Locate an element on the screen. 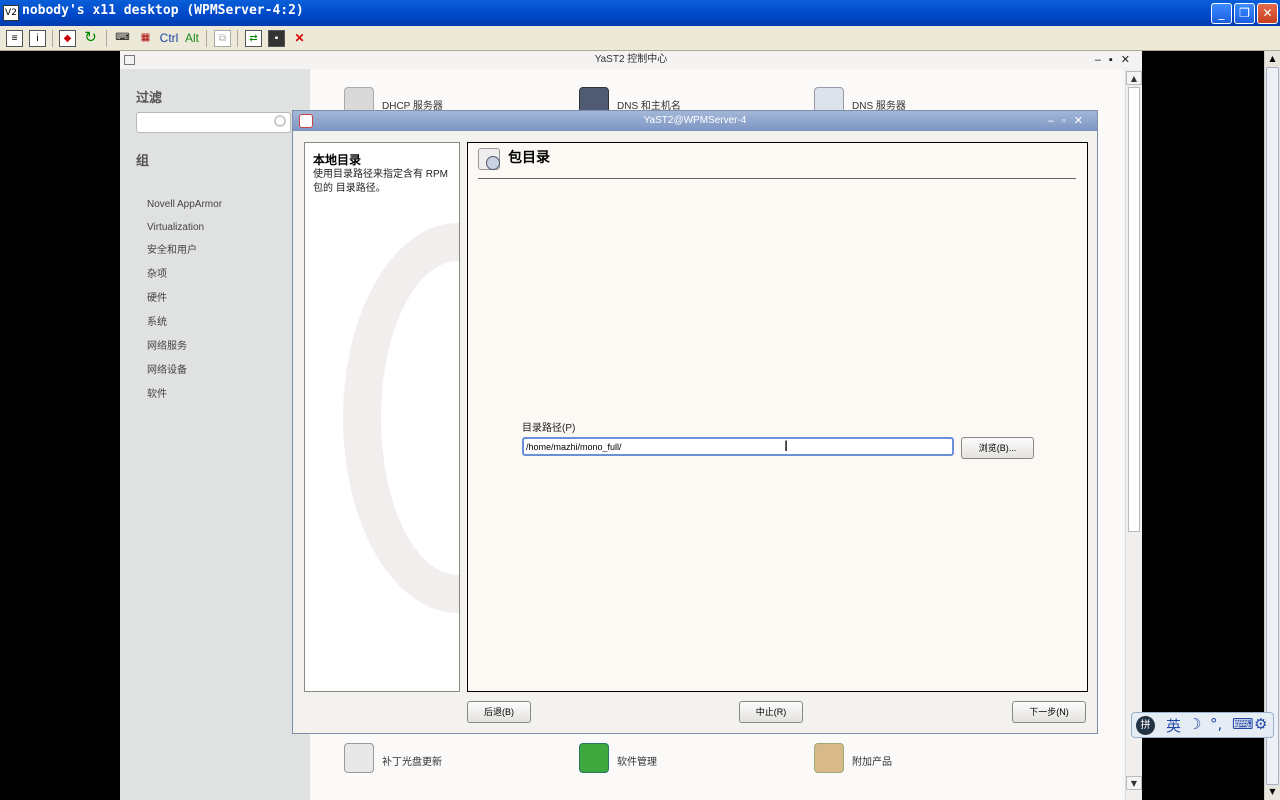 Image resolution: width=1280 pixels, height=800 pixels. keyboard-icon: ⌨ is located at coordinates (1243, 724).